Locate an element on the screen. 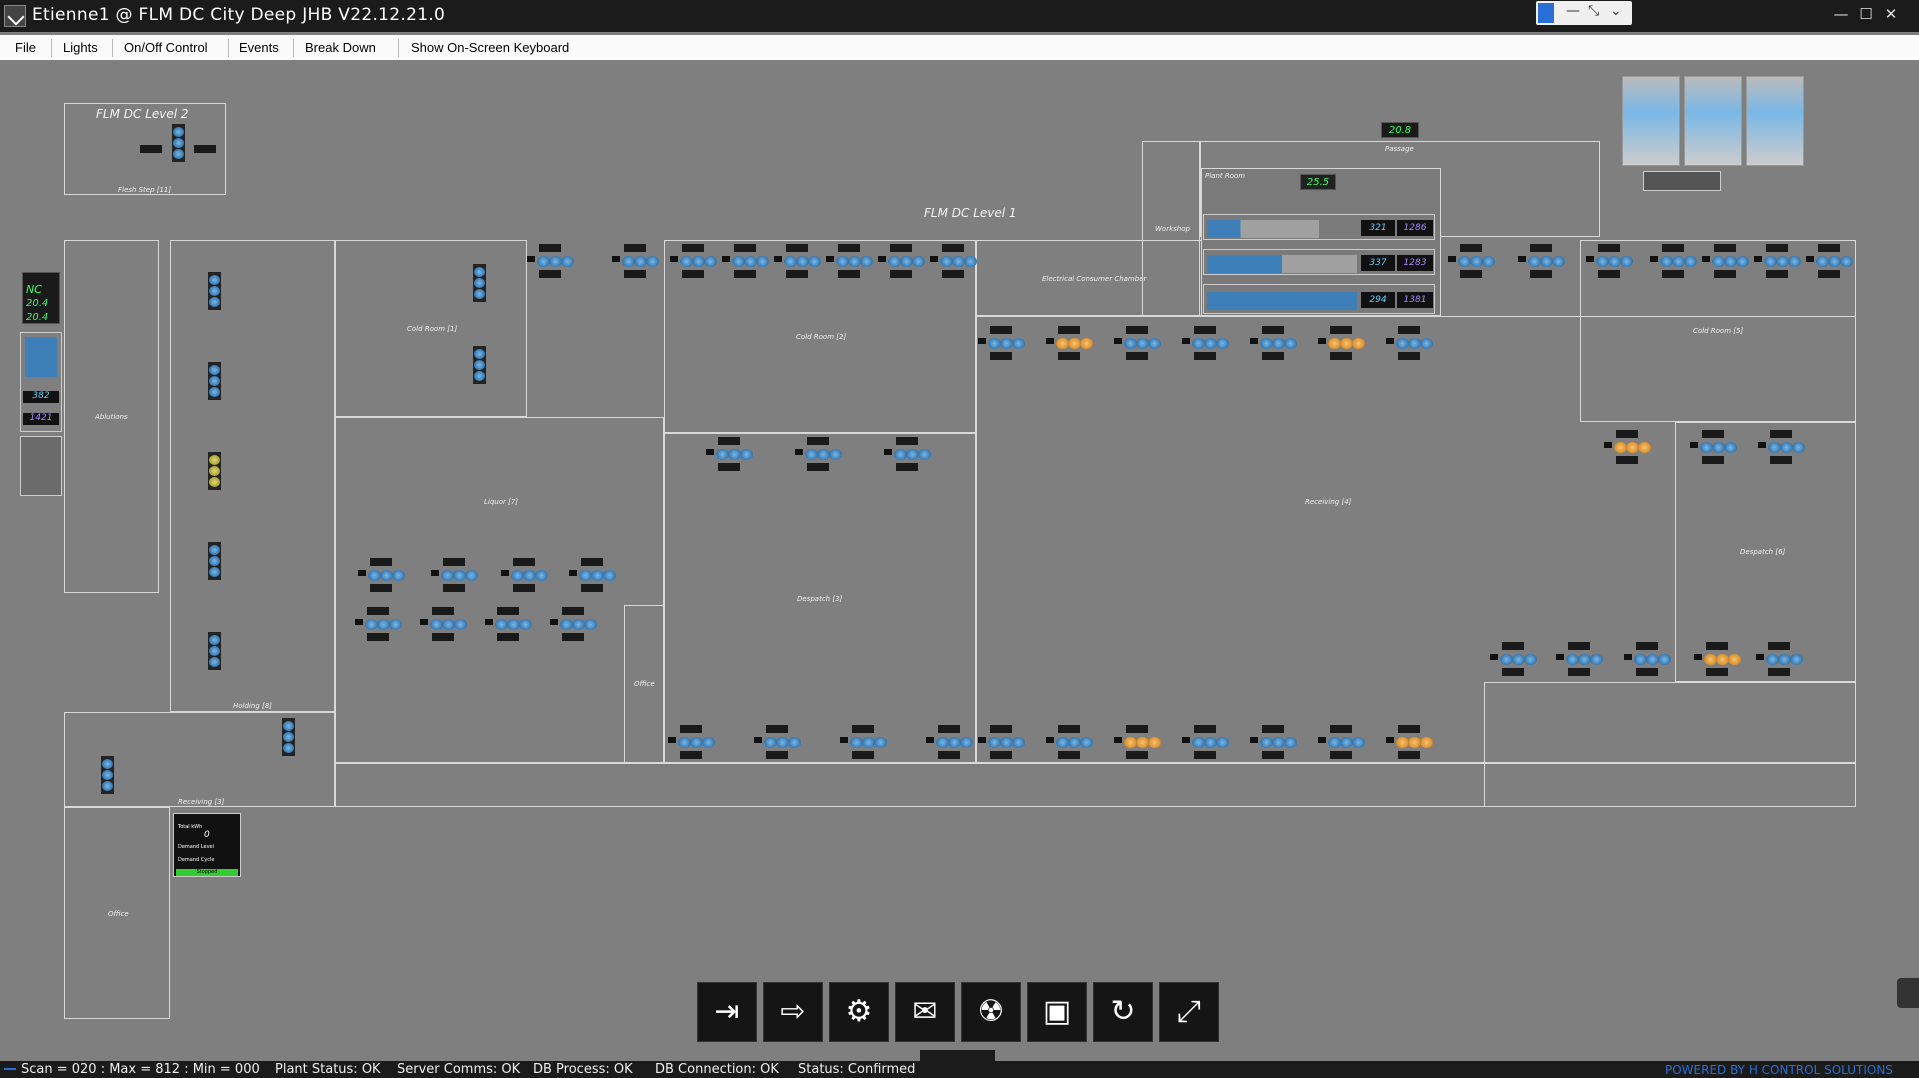 The image size is (1919, 1078). menu-events: Events is located at coordinates (259, 47).